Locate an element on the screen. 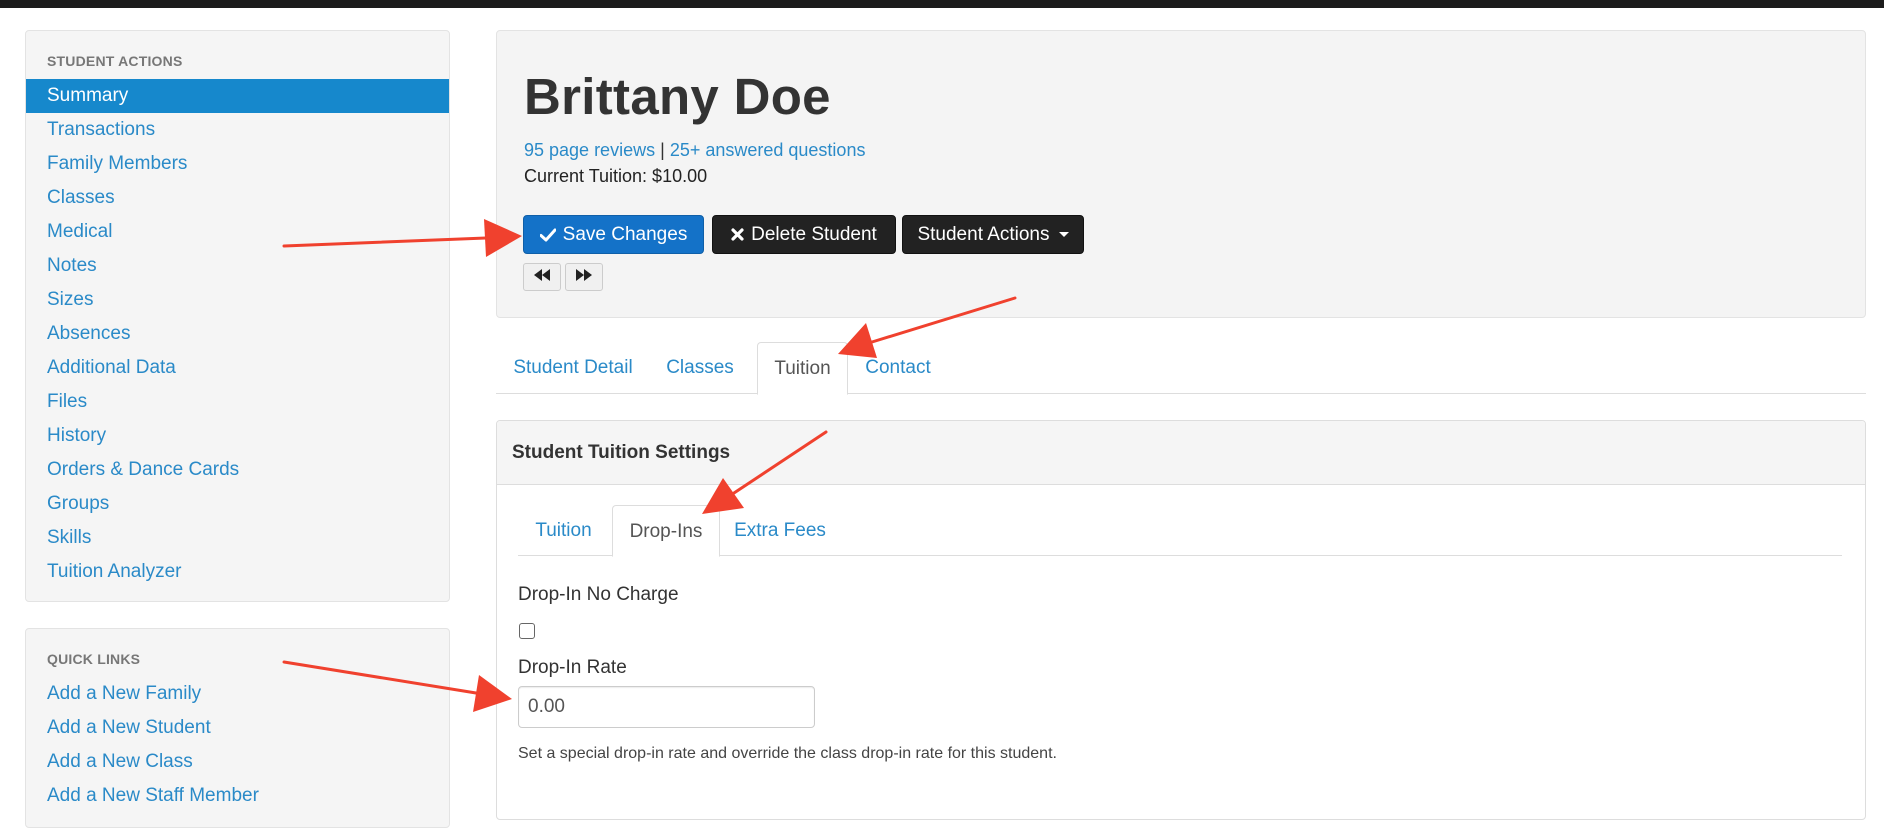  drop-in-no-charge-label: Drop-In No Charge is located at coordinates (598, 594).